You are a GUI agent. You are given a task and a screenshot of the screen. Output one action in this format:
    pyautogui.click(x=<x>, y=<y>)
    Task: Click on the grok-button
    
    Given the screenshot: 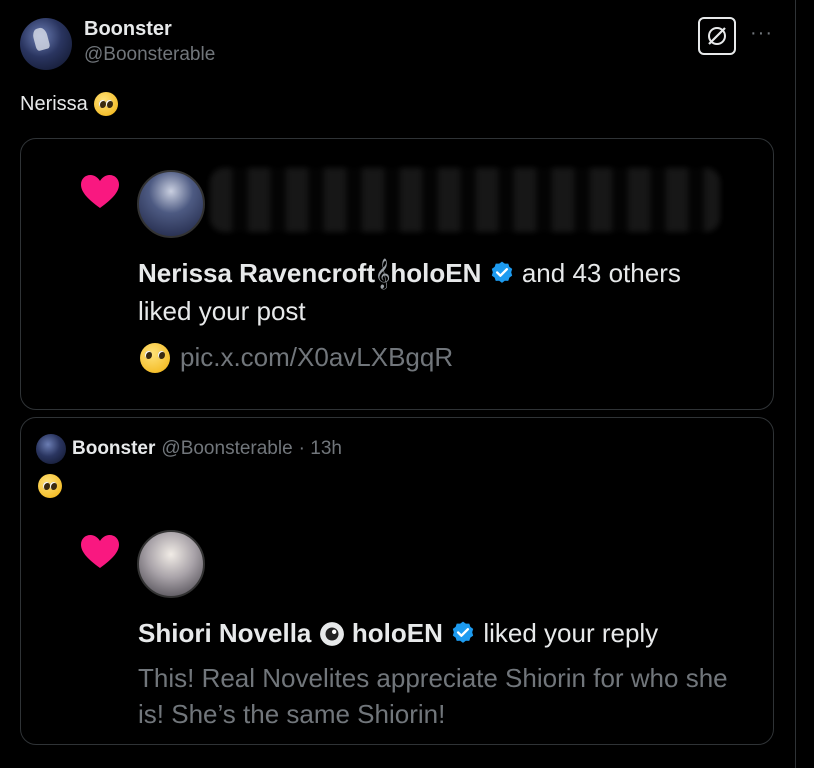 What is the action you would take?
    pyautogui.click(x=717, y=36)
    